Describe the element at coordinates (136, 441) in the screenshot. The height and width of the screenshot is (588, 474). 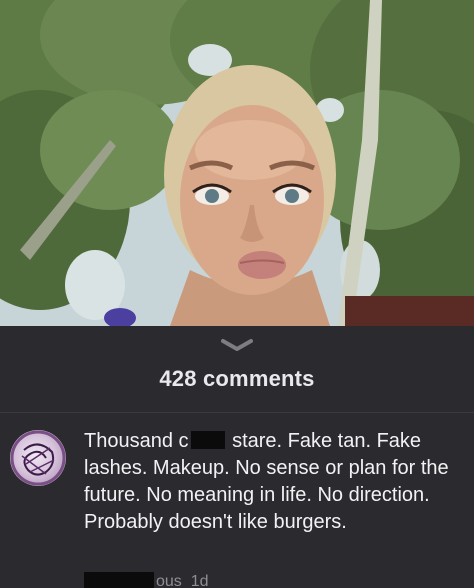
I see `comment-text-start: Thousand c` at that location.